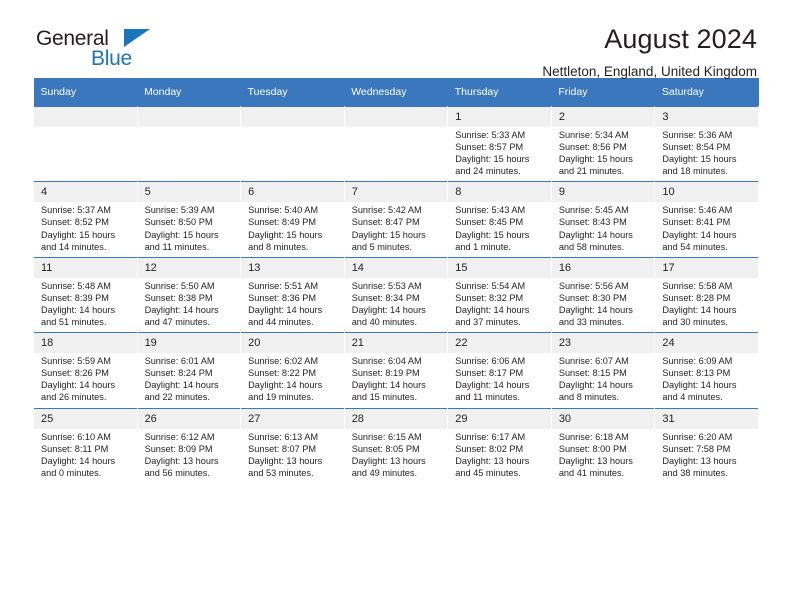 This screenshot has height=612, width=792. I want to click on day-cell-inner, so click(189, 144).